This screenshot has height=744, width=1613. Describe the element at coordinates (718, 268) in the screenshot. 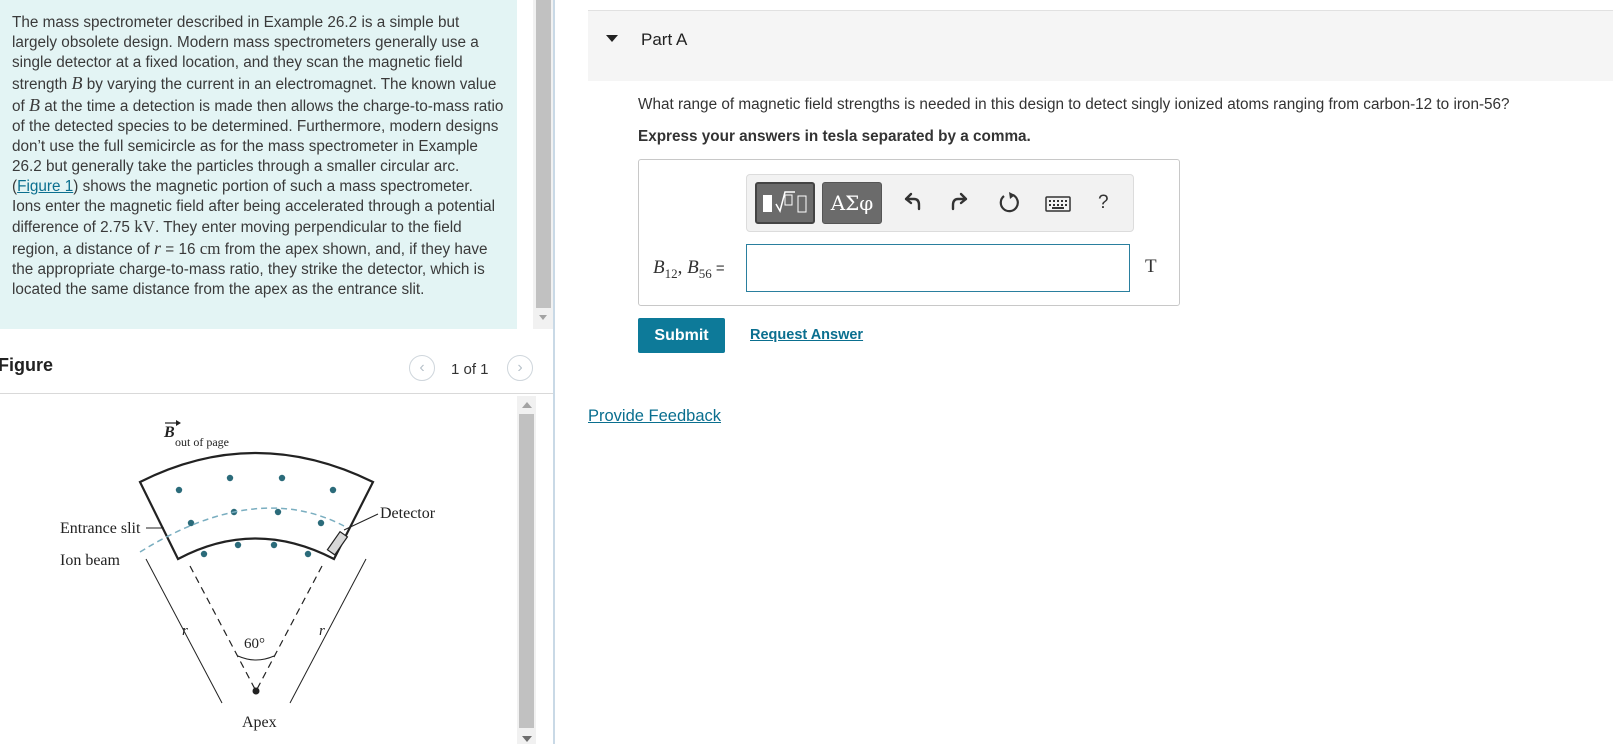

I see `eq-equals: =` at that location.